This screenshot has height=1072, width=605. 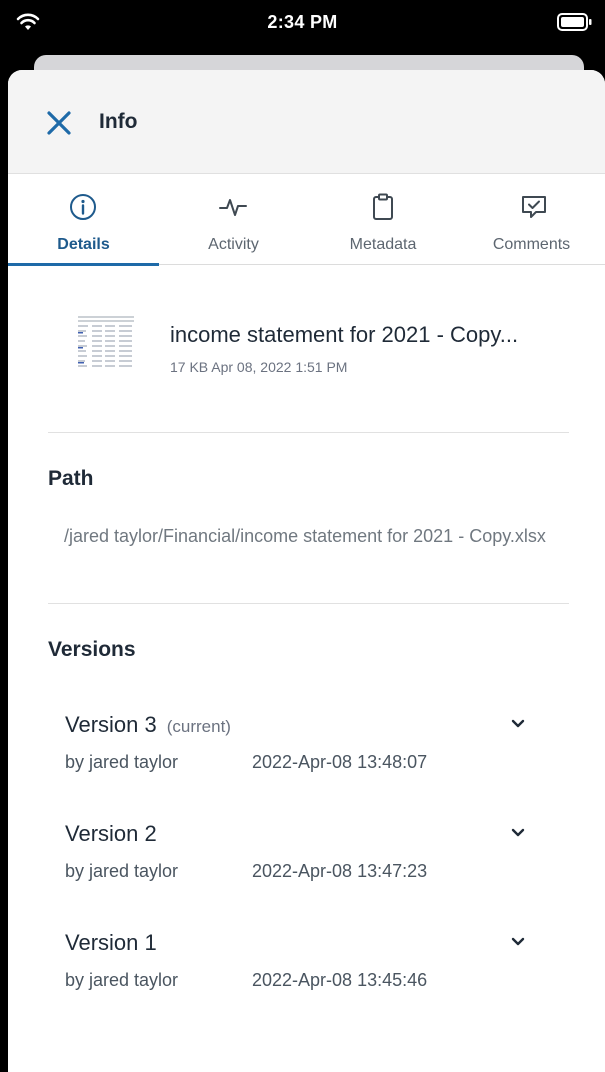 I want to click on active-tab-indicator, so click(x=83, y=264).